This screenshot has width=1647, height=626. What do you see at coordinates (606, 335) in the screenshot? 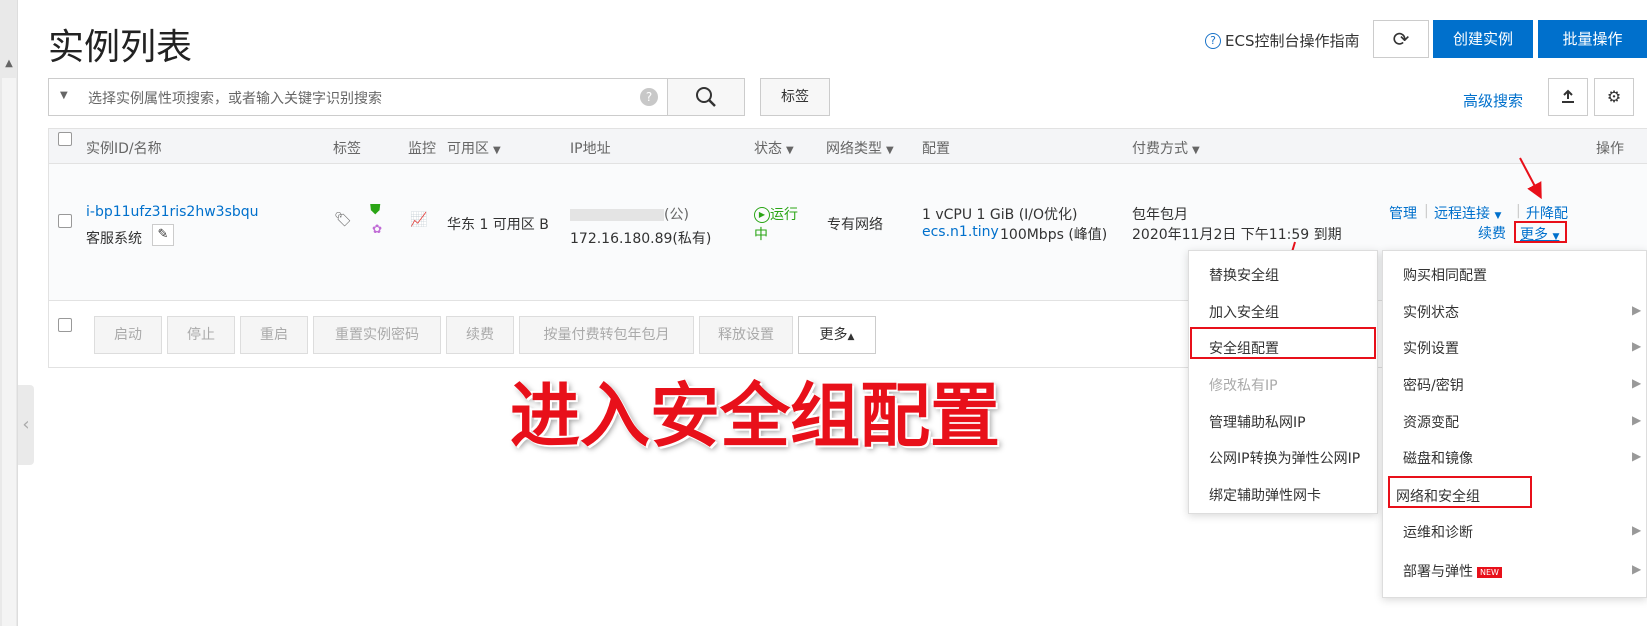
I see `convert-billing-button: 按量付费转包年包月` at bounding box center [606, 335].